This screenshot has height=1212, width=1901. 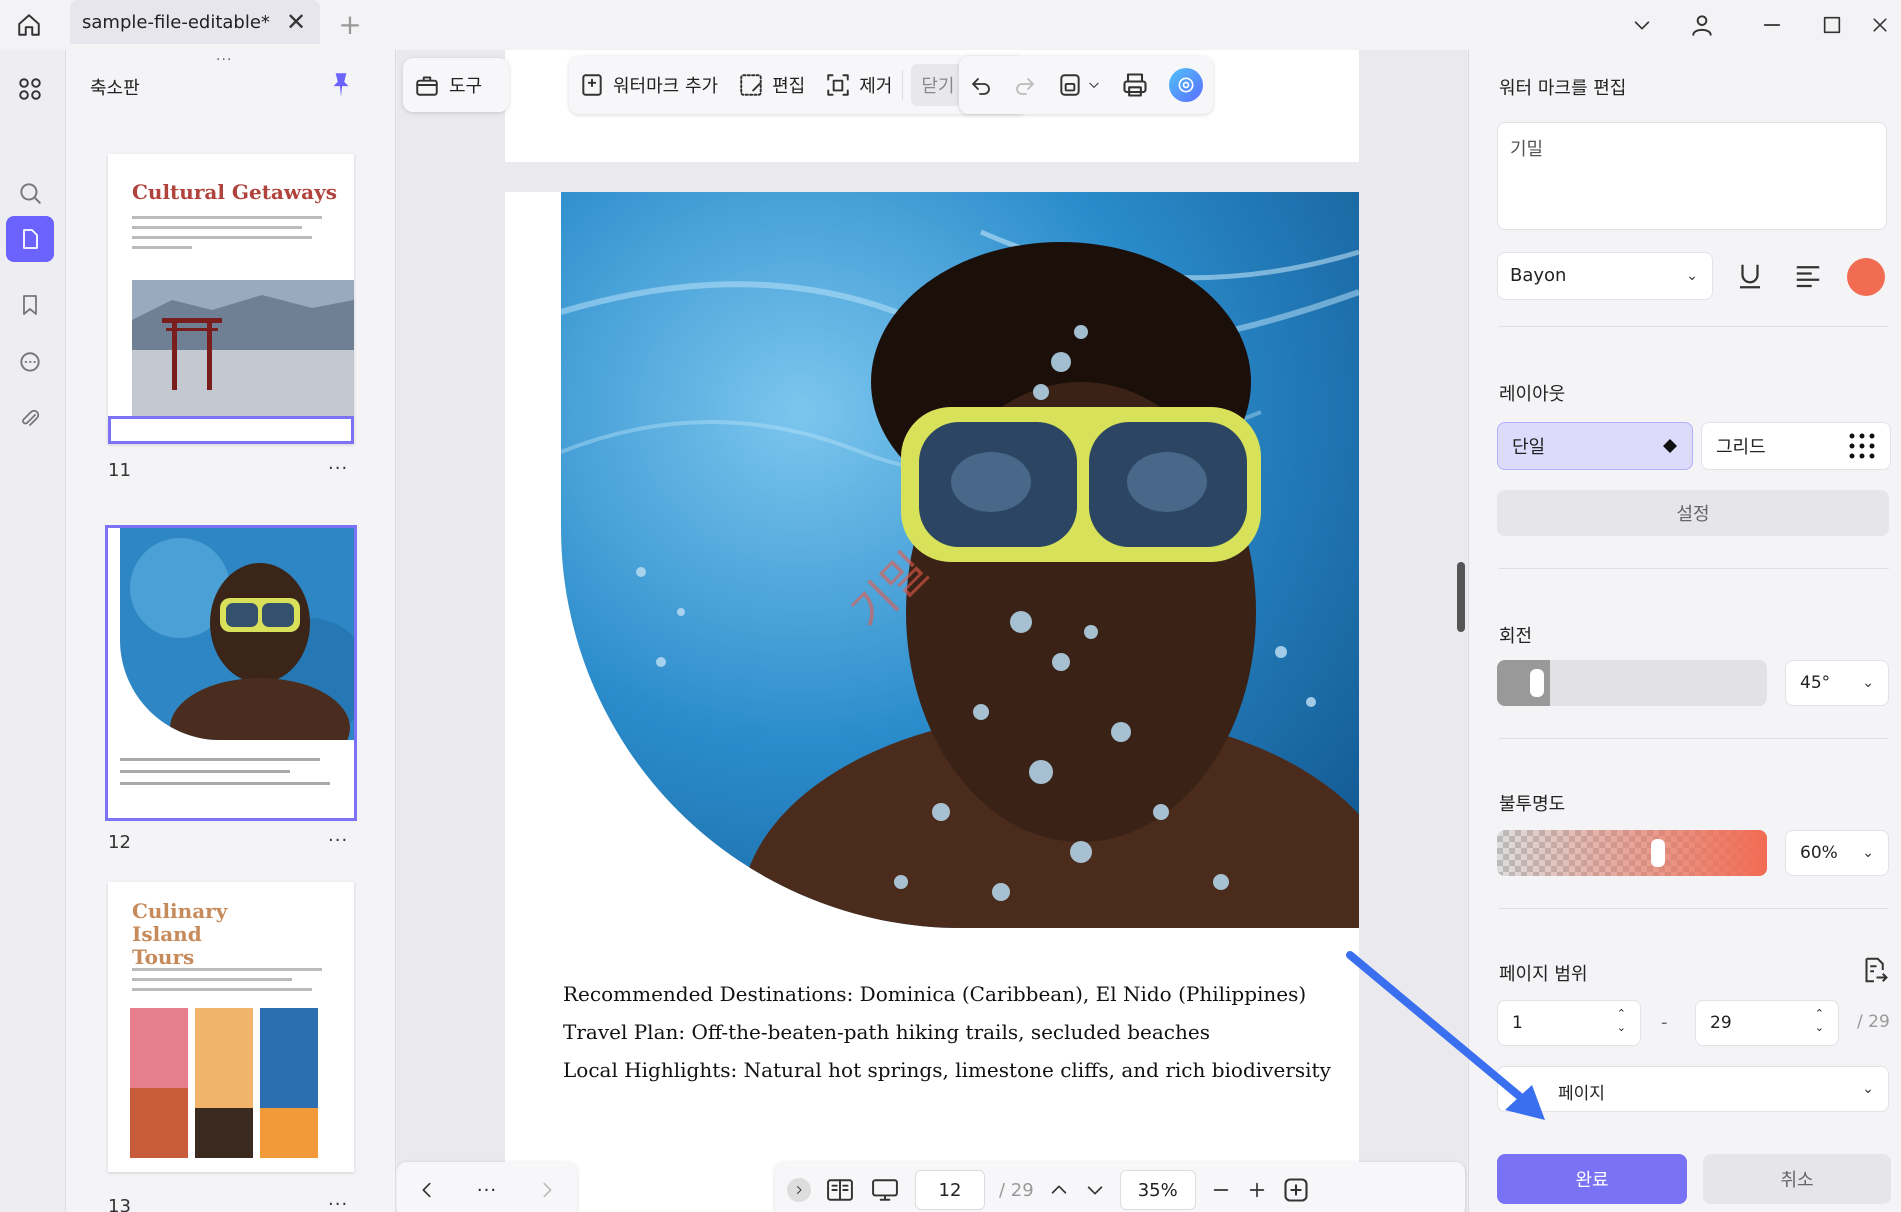 I want to click on rotation-slider, so click(x=1632, y=683).